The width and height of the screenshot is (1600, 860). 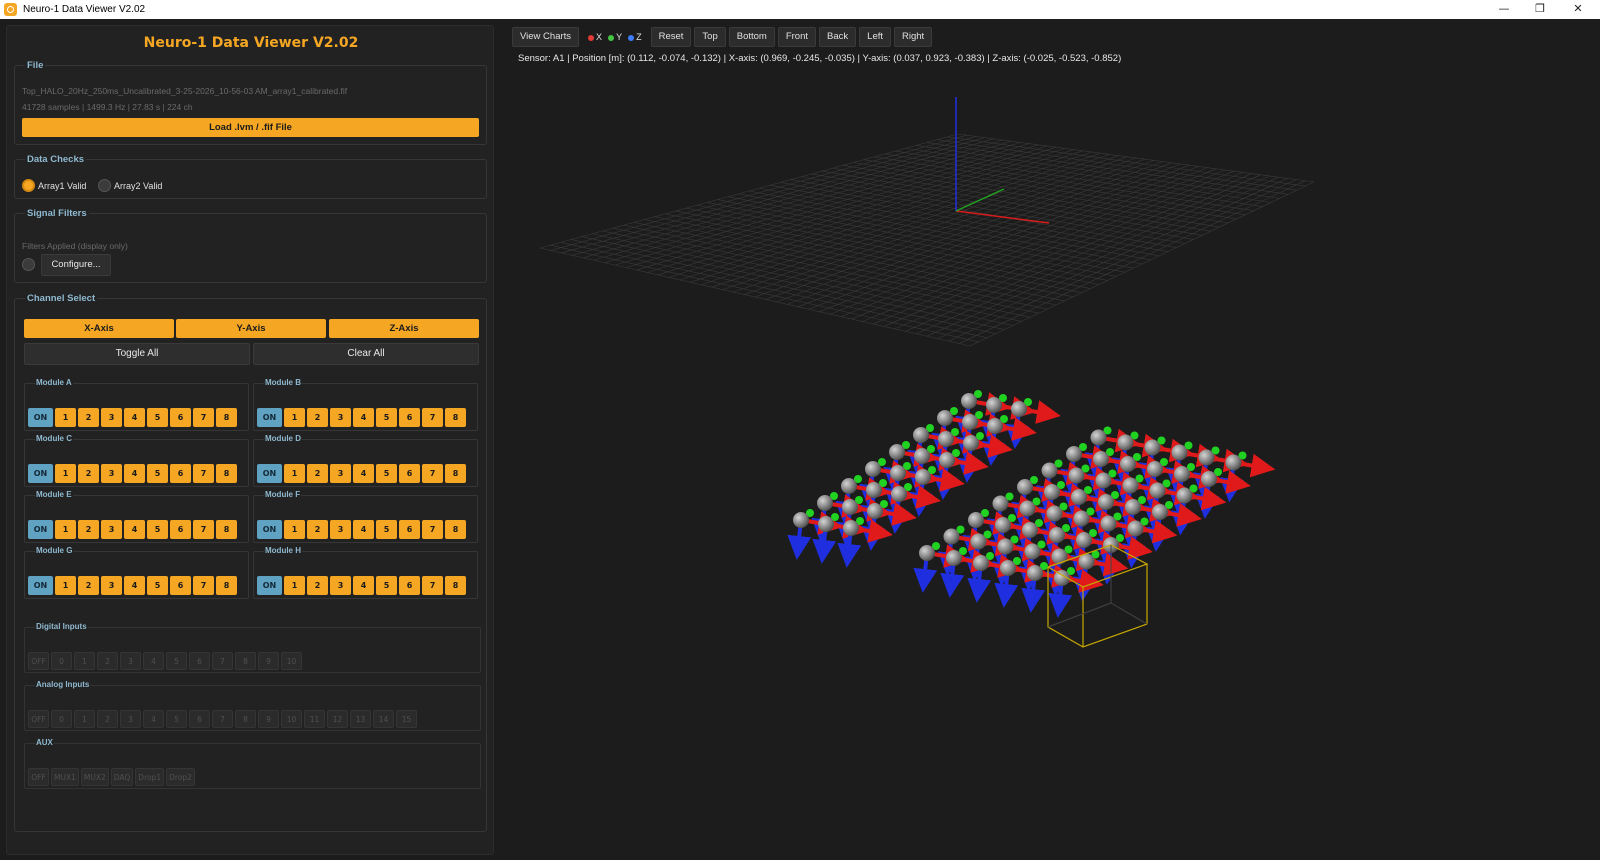 I want to click on input-button: 14, so click(x=383, y=719).